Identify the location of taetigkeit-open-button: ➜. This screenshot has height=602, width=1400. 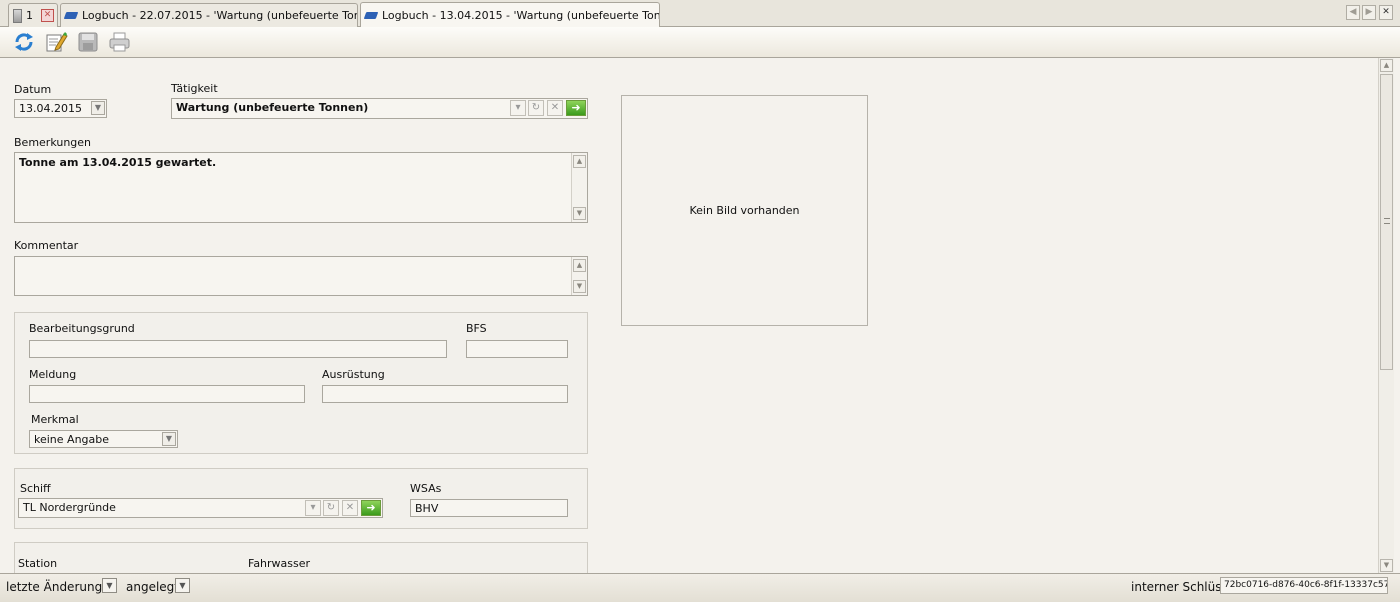
(576, 108).